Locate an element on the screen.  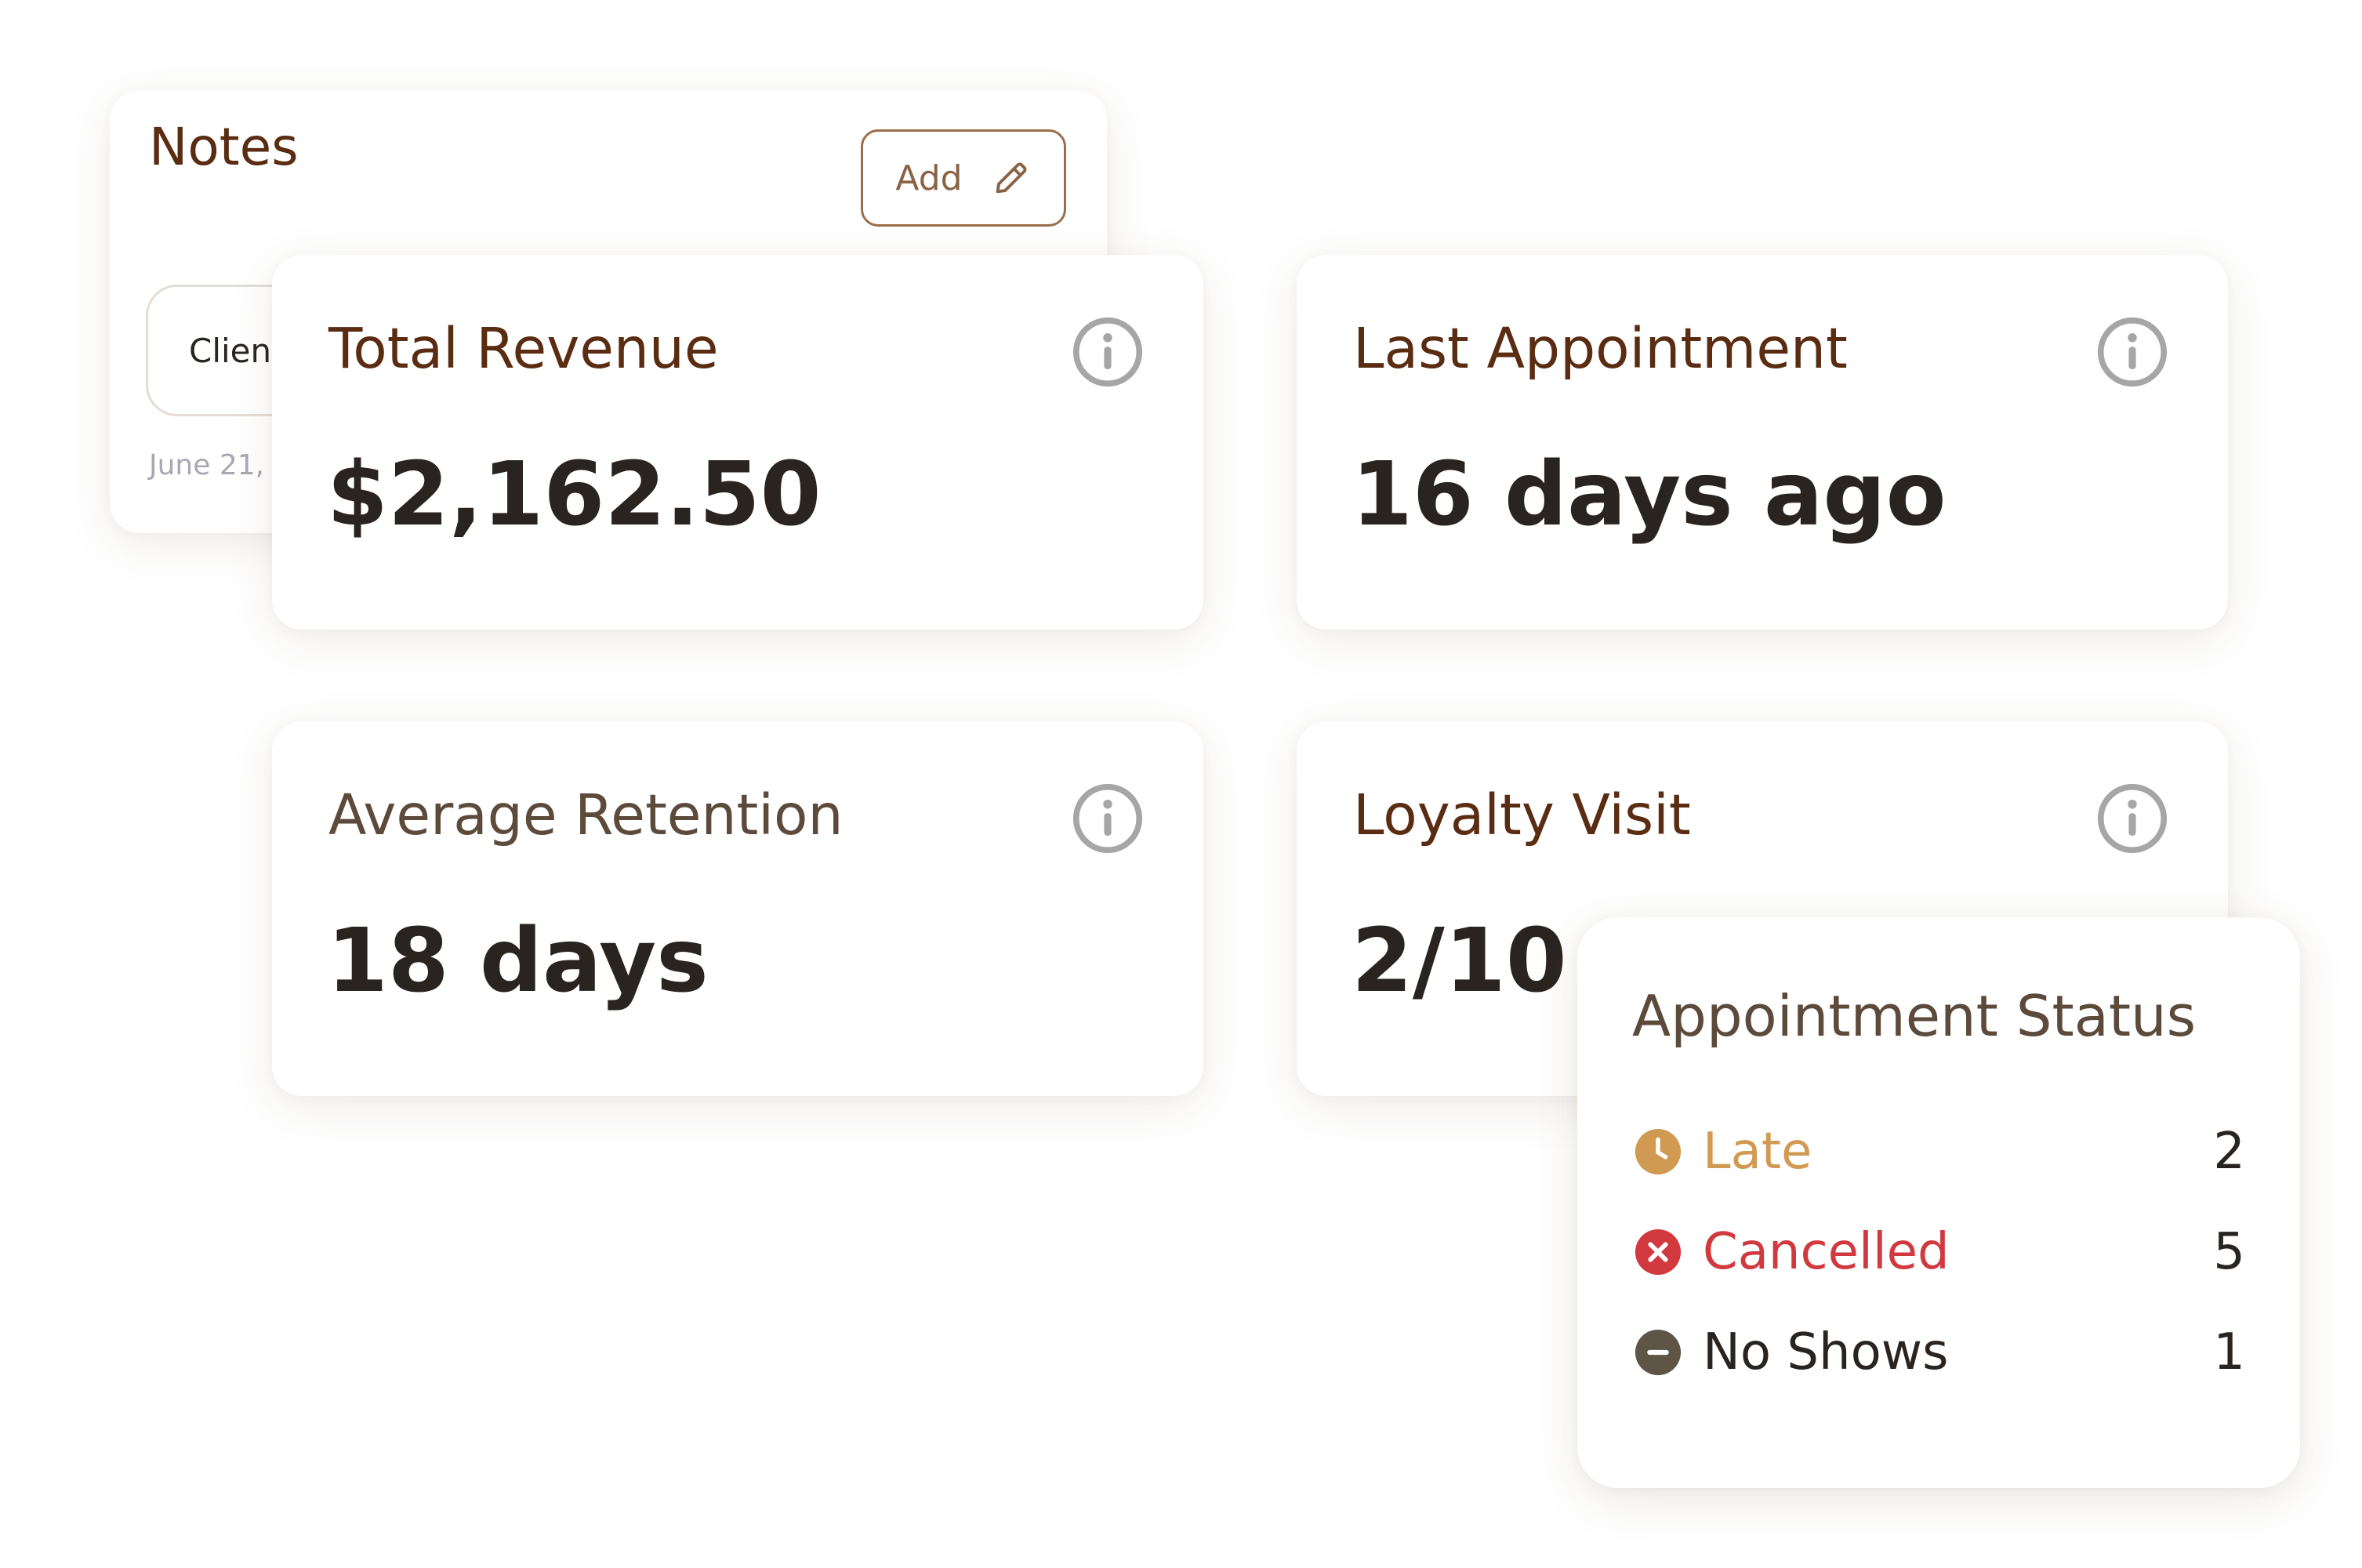
average-retention-card: Average Retention 18 days is located at coordinates (737, 908).